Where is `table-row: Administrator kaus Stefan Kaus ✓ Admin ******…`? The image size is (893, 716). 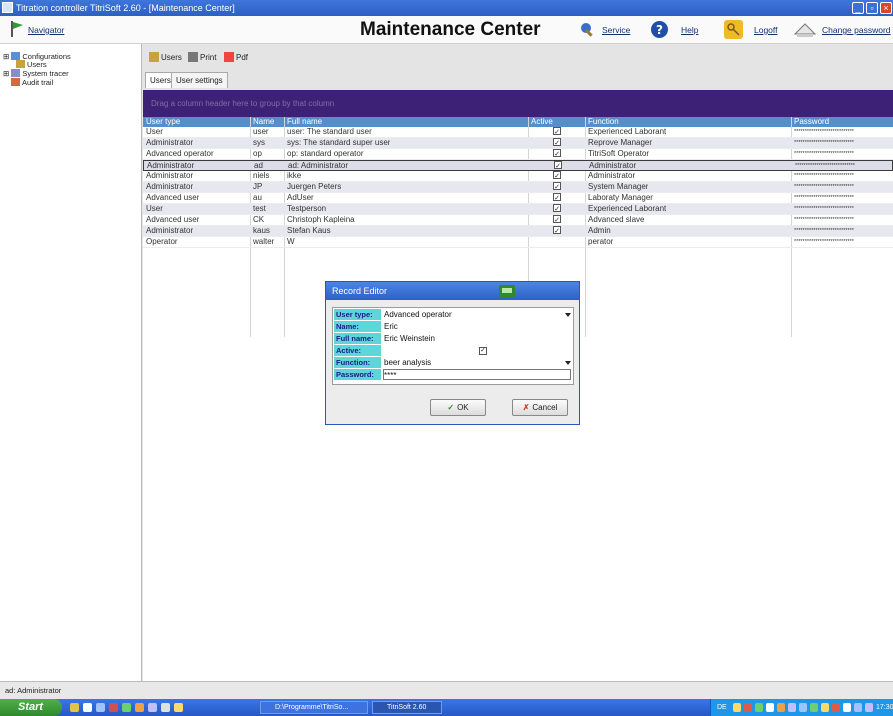
table-row: Administrator kaus Stefan Kaus ✓ Admin ******… is located at coordinates (518, 231).